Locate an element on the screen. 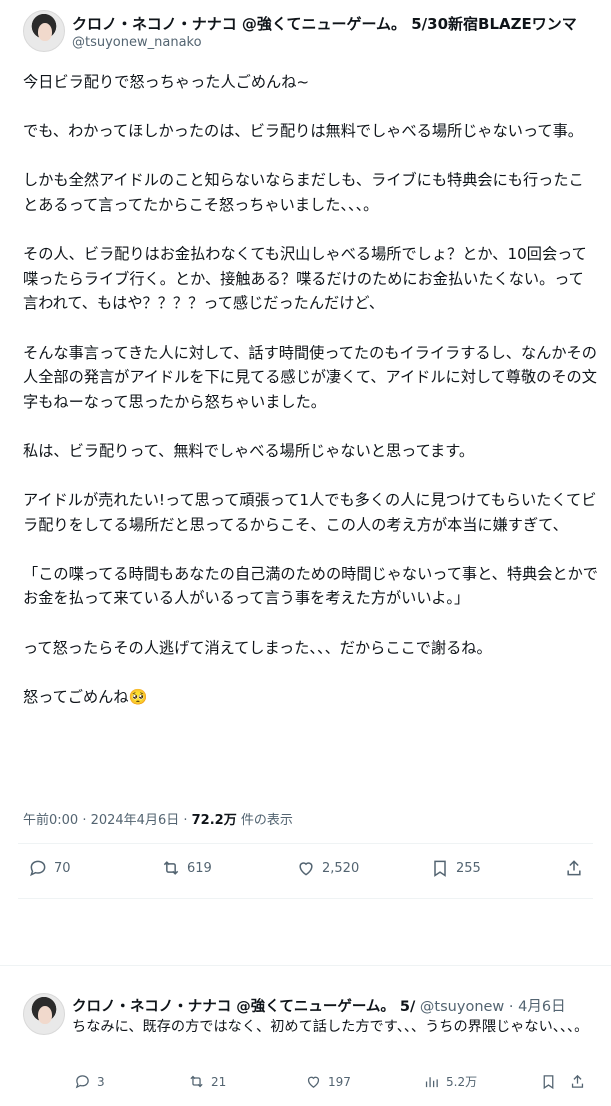  tweet-meta: 午前0:00 · 2024年4月6日 · 72.2万 件の表示 is located at coordinates (158, 818).